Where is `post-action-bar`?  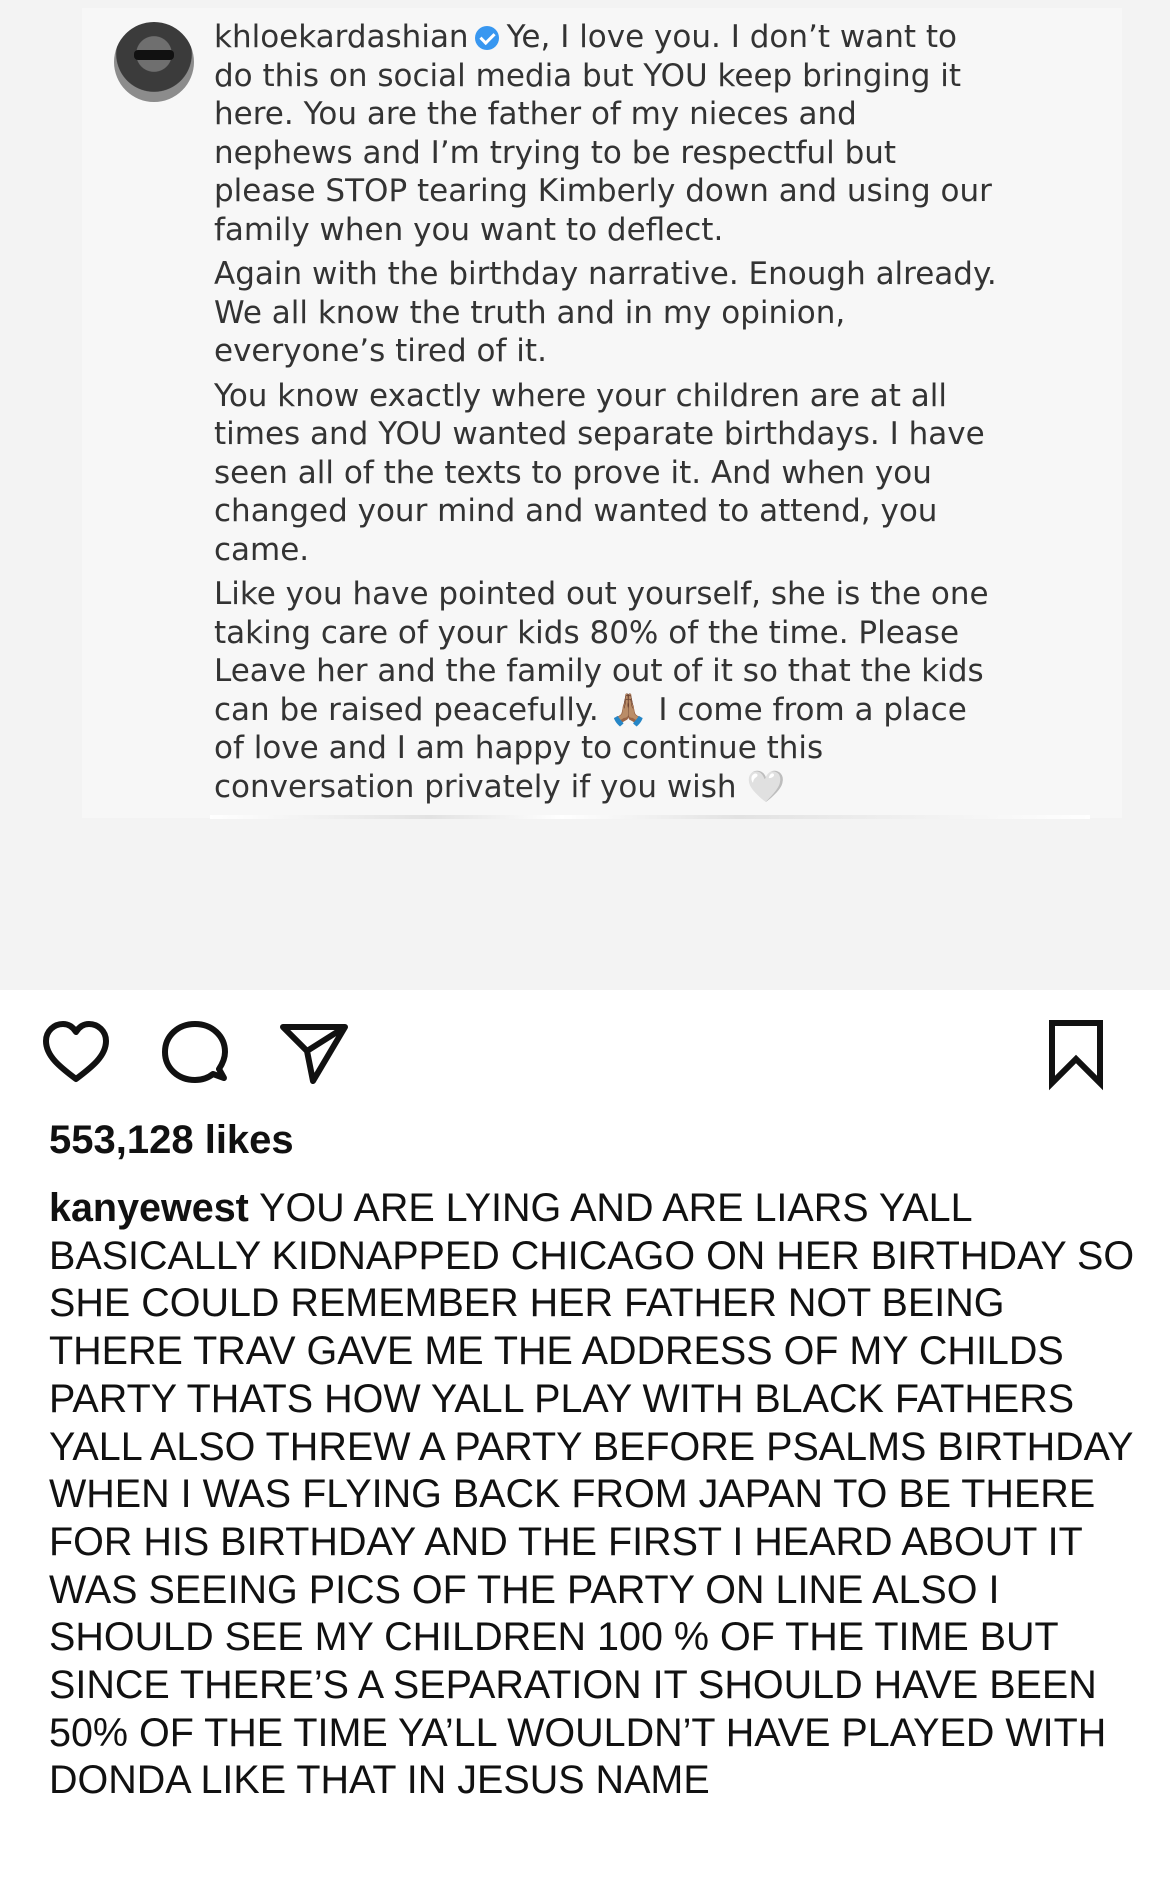 post-action-bar is located at coordinates (585, 1055).